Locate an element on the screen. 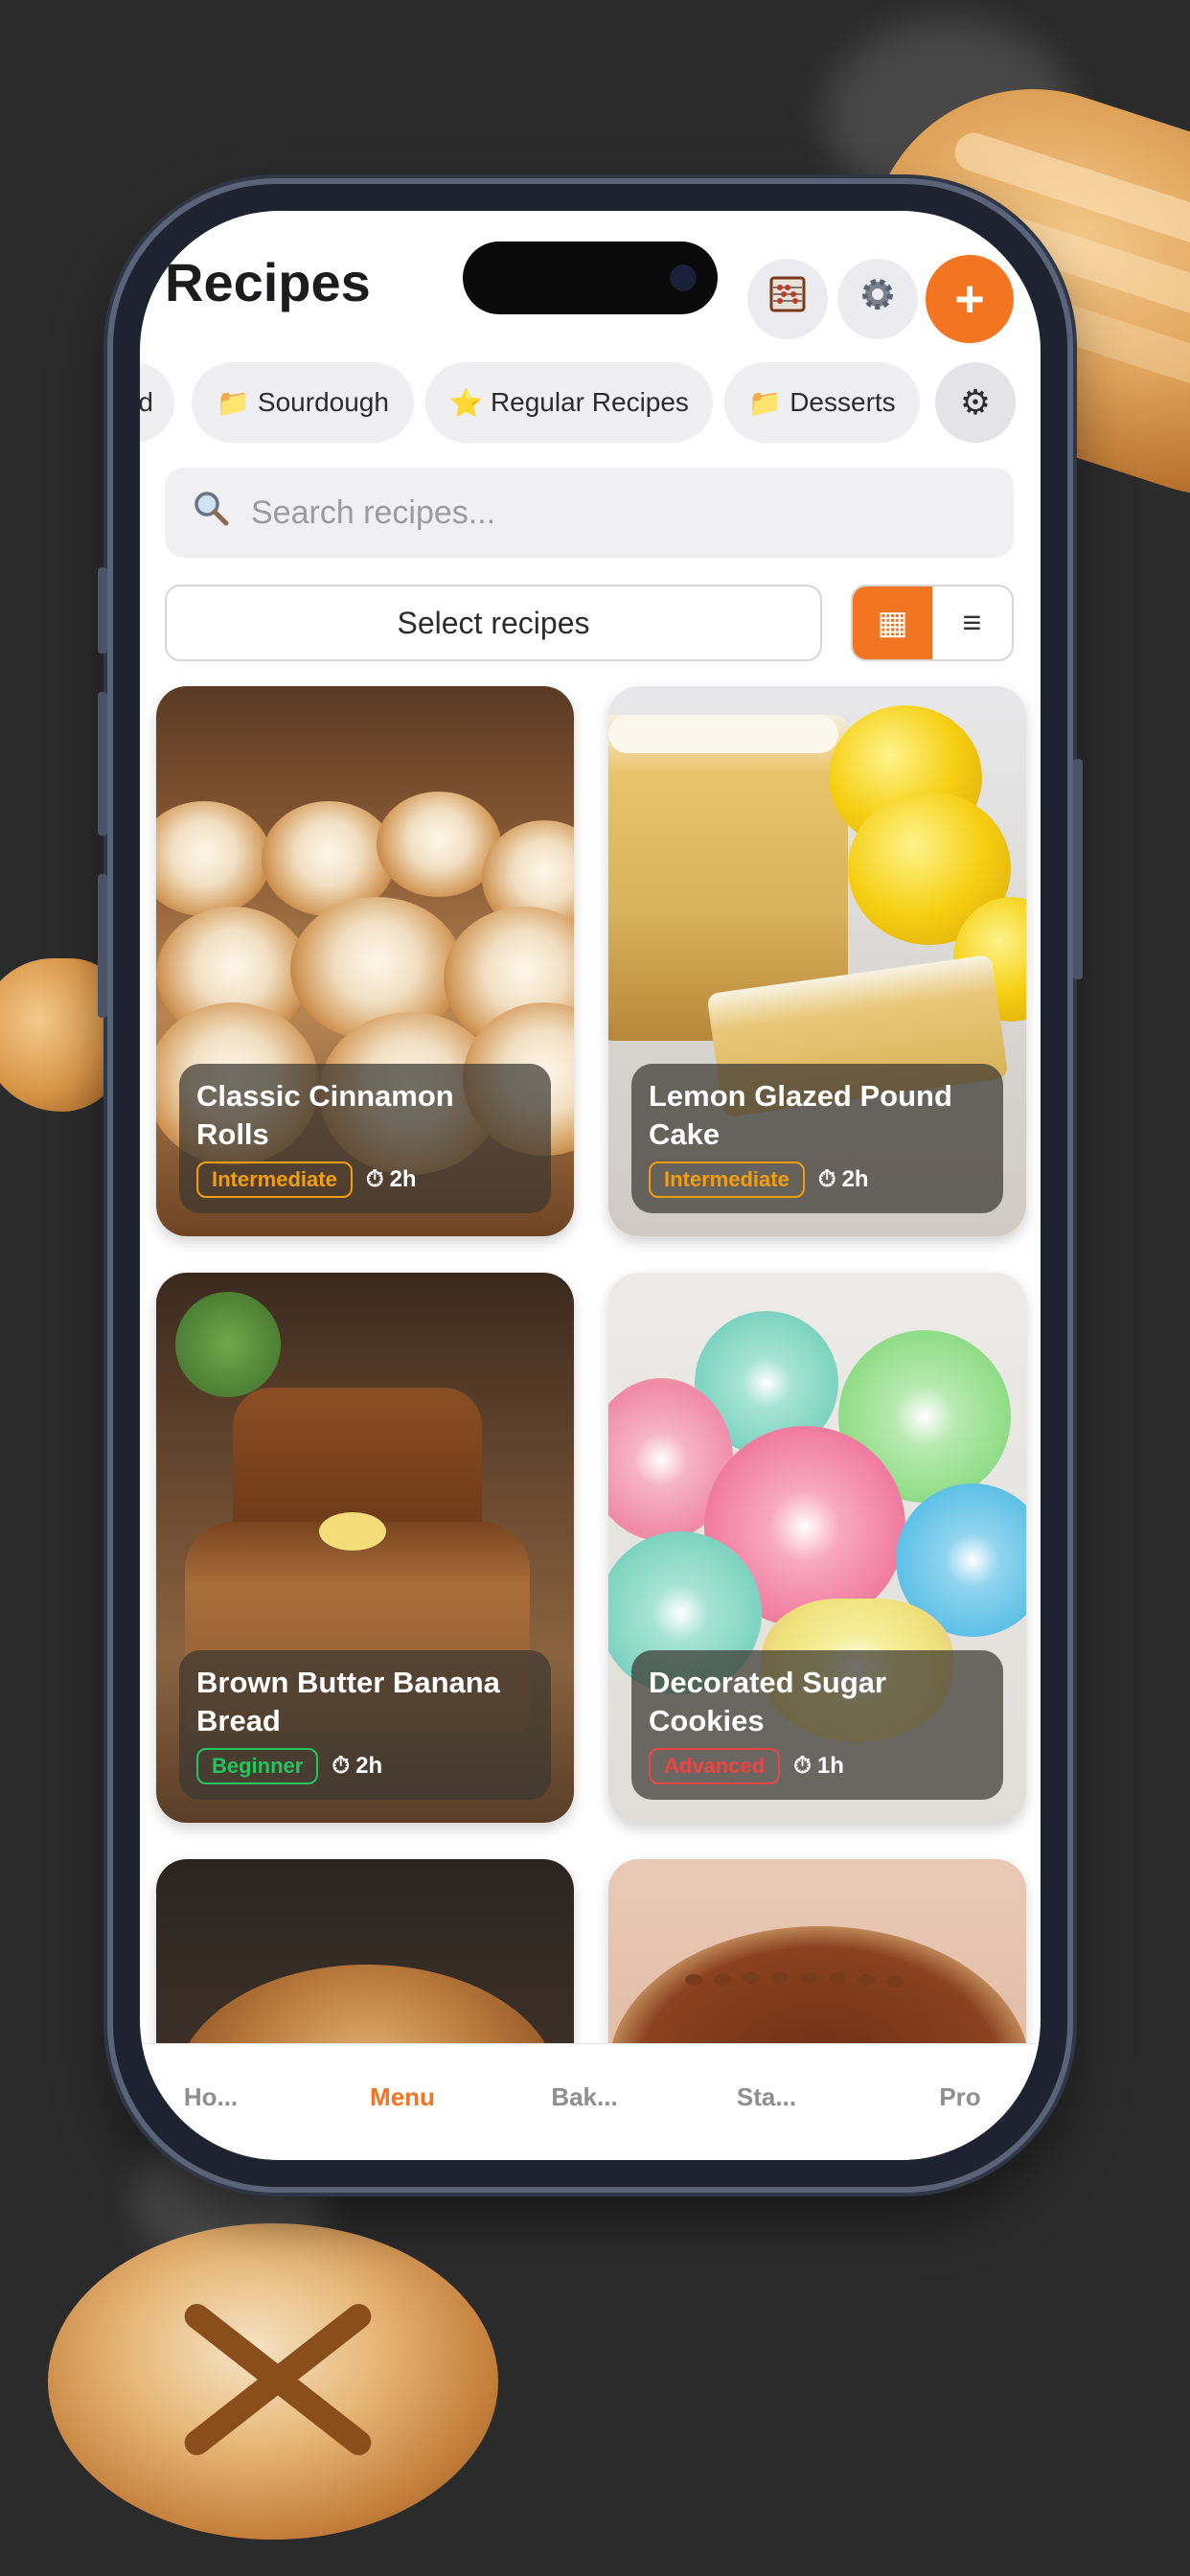 Image resolution: width=1190 pixels, height=2576 pixels. star-icon: ⭐ is located at coordinates (466, 402).